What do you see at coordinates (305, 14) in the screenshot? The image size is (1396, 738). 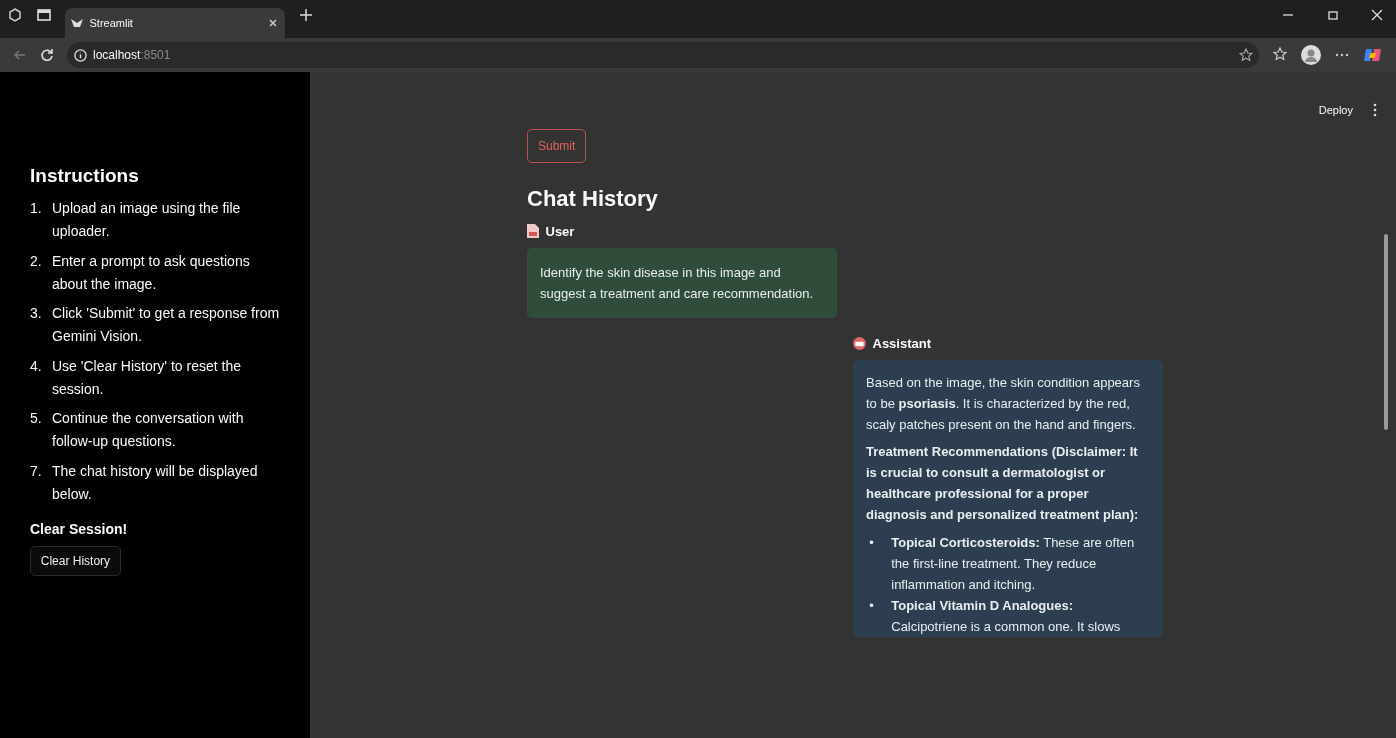 I see `new-tab-icon` at bounding box center [305, 14].